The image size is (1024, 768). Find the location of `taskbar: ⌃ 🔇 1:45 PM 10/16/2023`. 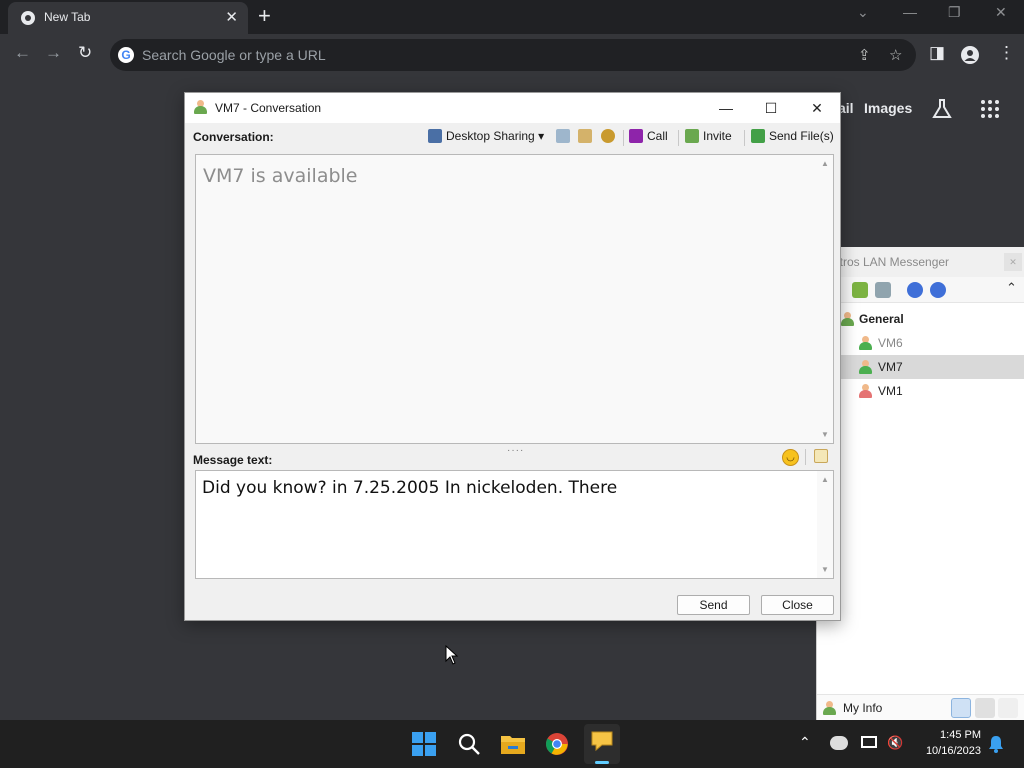

taskbar: ⌃ 🔇 1:45 PM 10/16/2023 is located at coordinates (512, 744).